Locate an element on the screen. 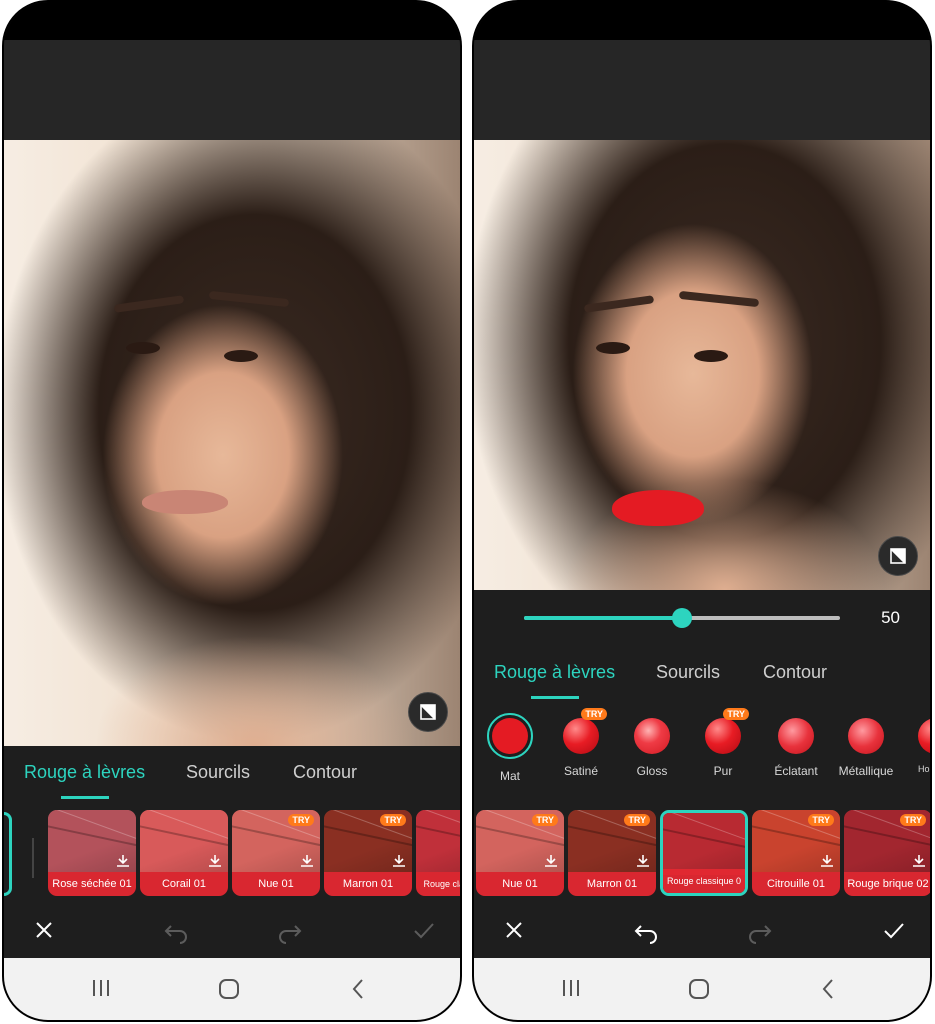 This screenshot has width=935, height=1024. swatch-rouge-brique: TRY Rouge brique 02 is located at coordinates (887, 853).